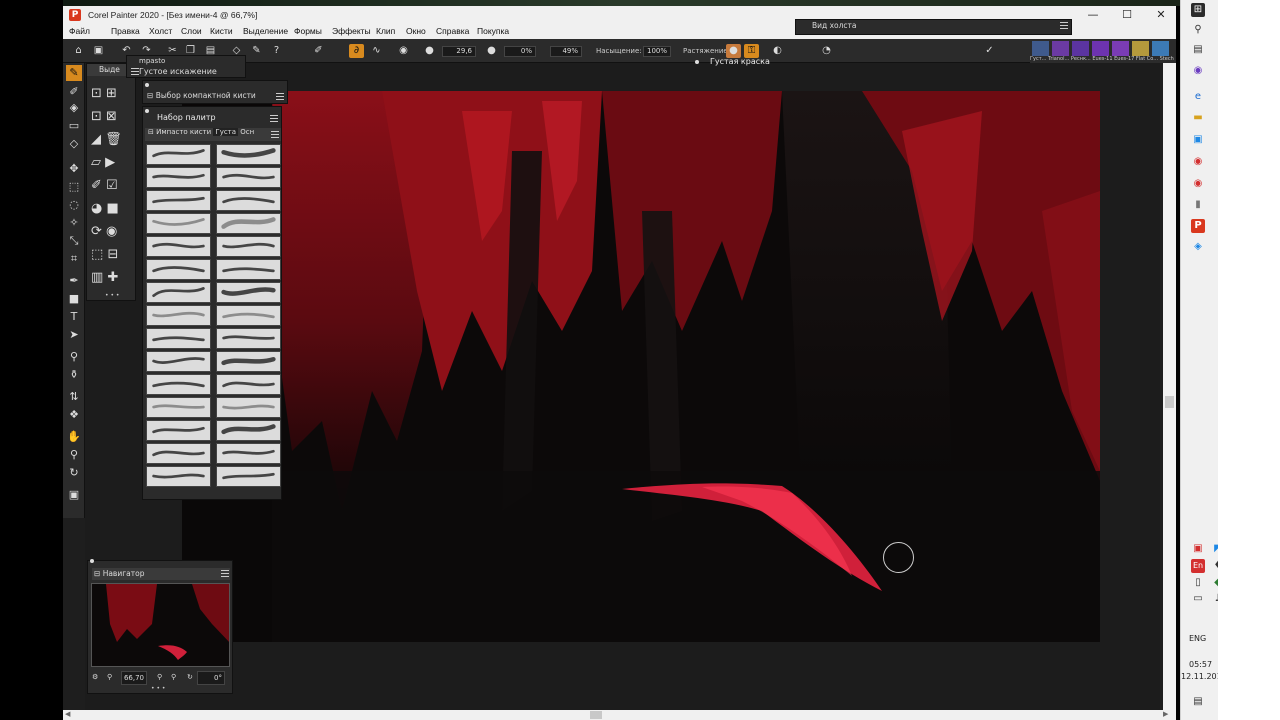 The width and height of the screenshot is (1280, 720). I want to click on grid-tool-icon: ▱, so click(96, 162).